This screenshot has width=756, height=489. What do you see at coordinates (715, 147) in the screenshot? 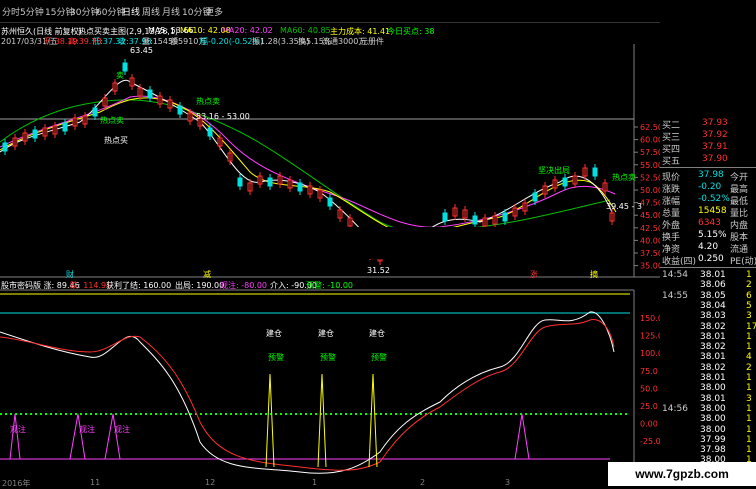
I see `quote-price: 37.91` at bounding box center [715, 147].